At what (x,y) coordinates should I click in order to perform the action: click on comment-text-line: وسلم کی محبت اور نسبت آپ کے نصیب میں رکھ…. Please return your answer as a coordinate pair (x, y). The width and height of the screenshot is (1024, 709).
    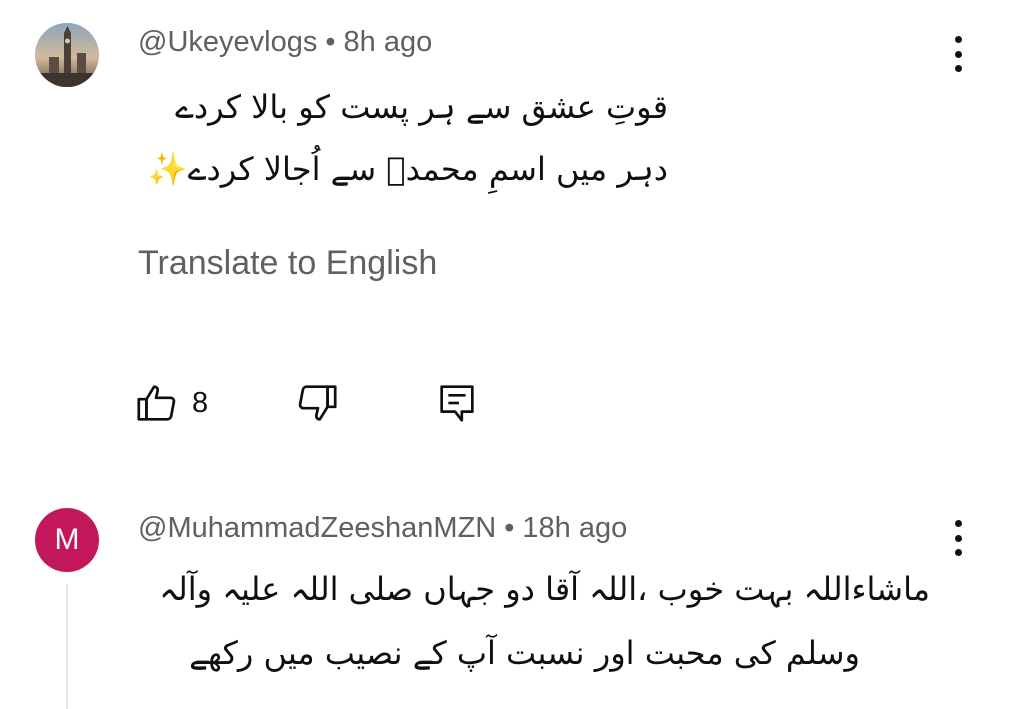
    Looking at the image, I should click on (524, 653).